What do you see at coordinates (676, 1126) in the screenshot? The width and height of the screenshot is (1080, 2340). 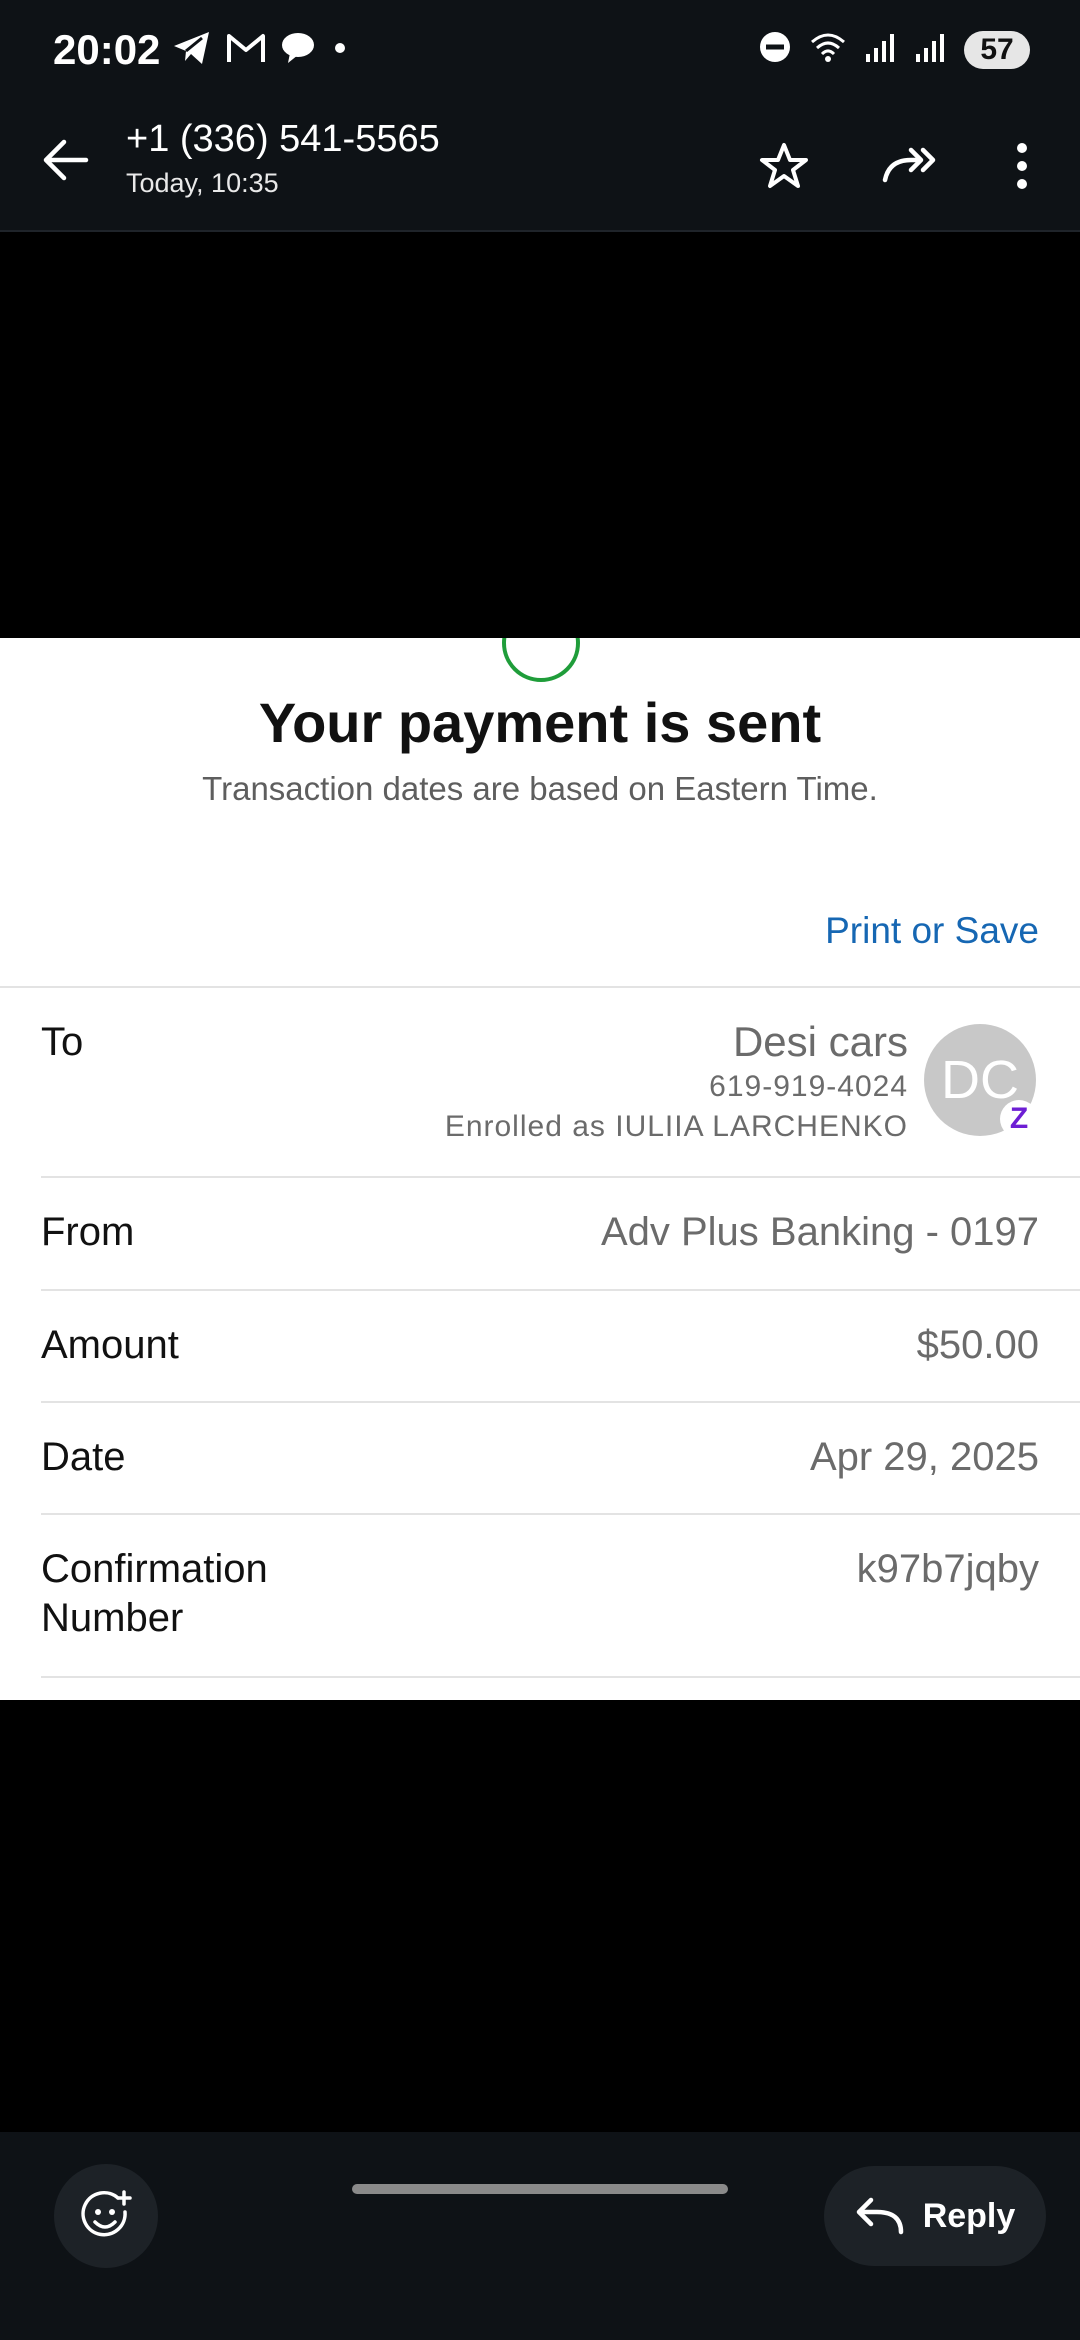 I see `recipient-enrolled-name: Enrolled as IULIIA LARCHENKO` at bounding box center [676, 1126].